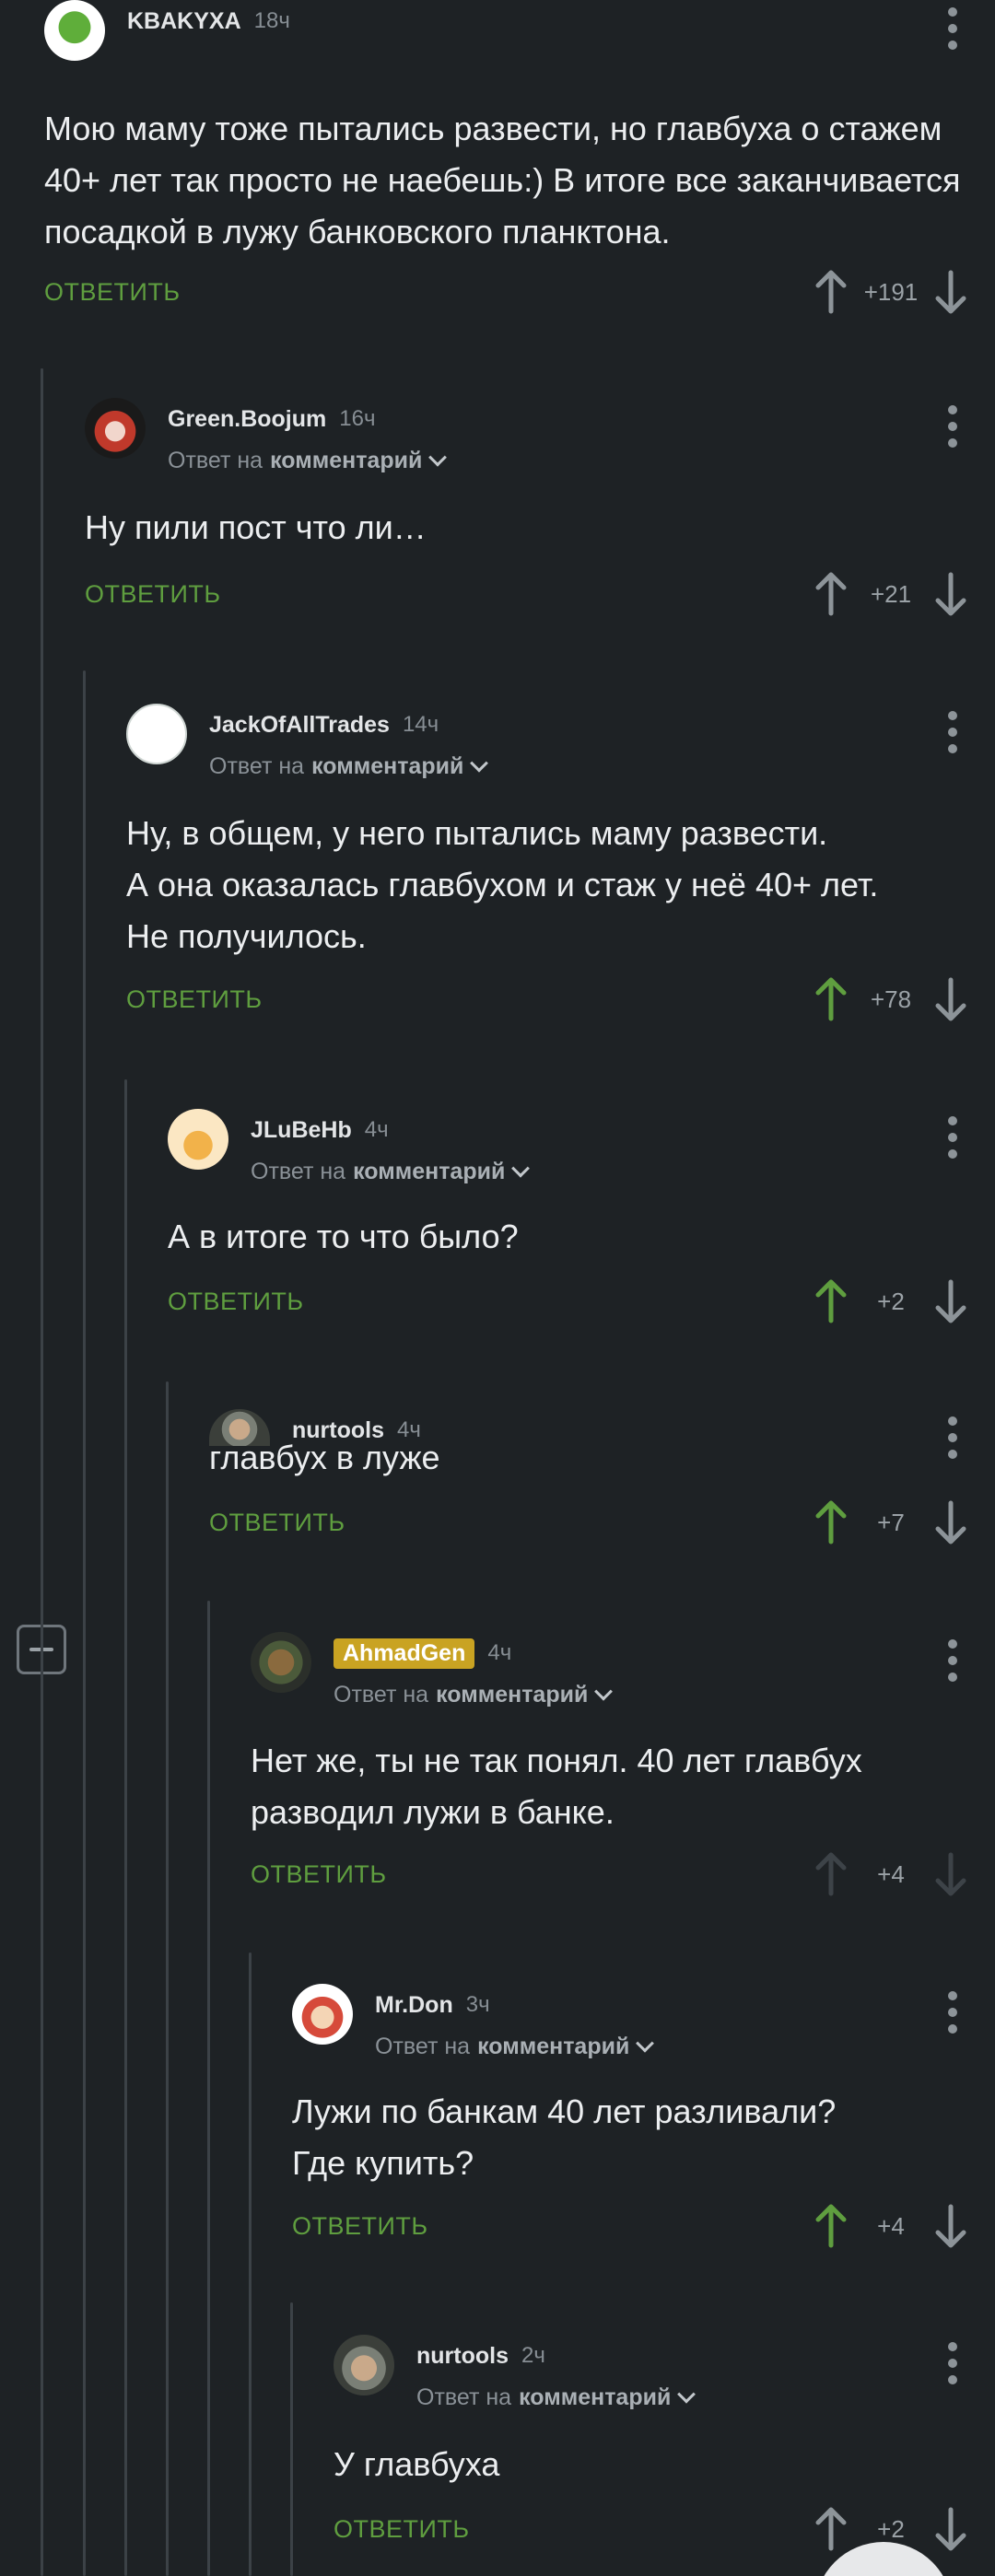 This screenshot has height=2576, width=995. Describe the element at coordinates (301, 1130) in the screenshot. I see `username-link: JLuBeHb` at that location.